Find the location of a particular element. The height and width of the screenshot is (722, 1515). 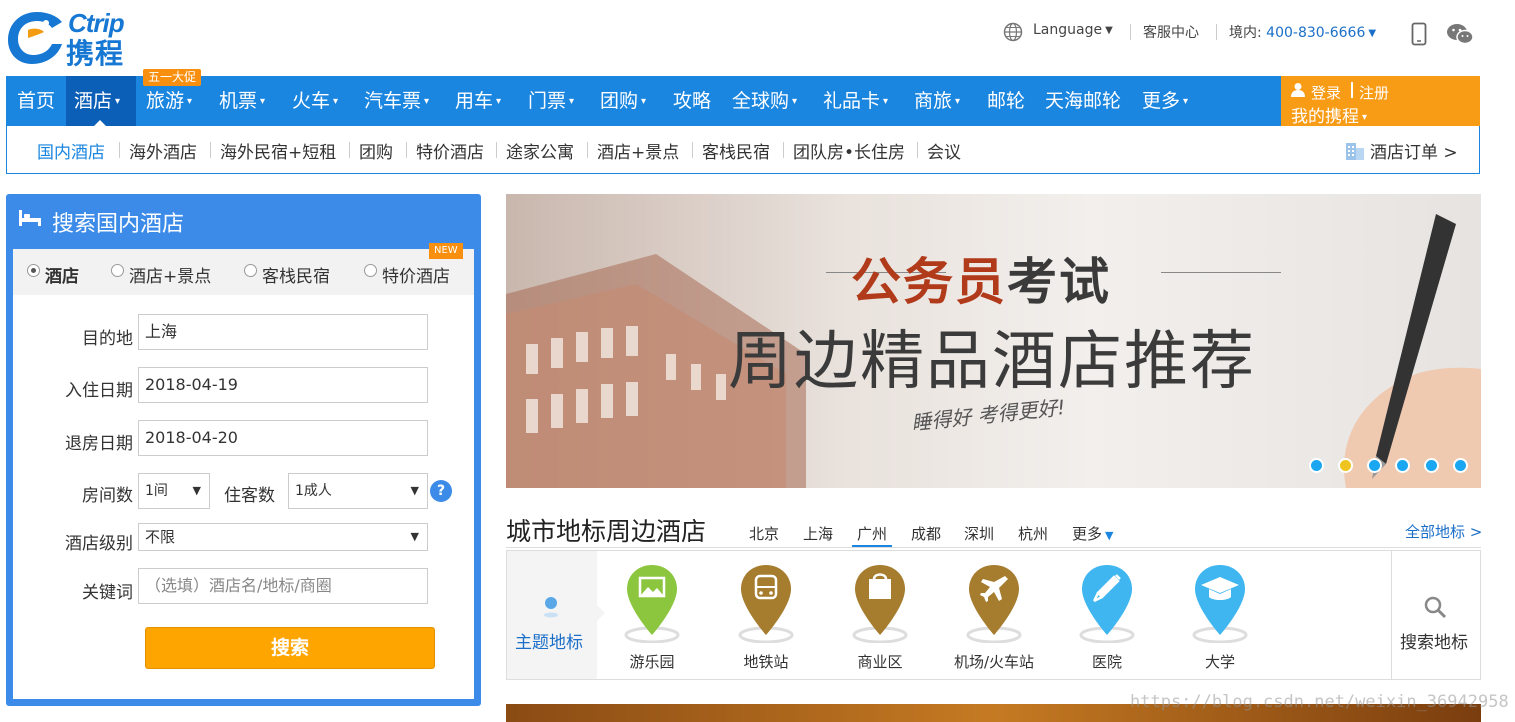

landmark-hospital: 医院 is located at coordinates (1109, 615).